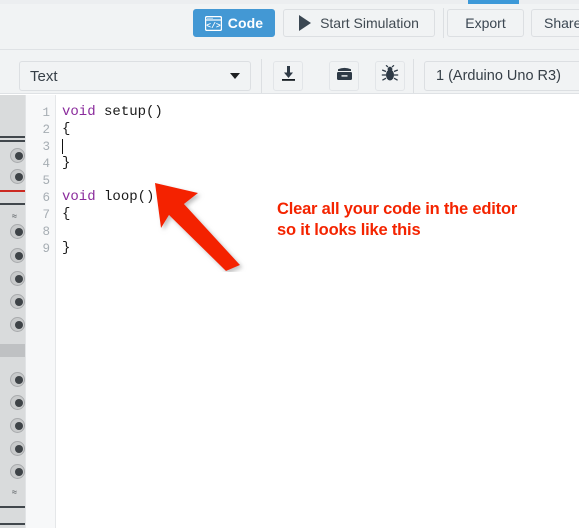 The width and height of the screenshot is (579, 528). I want to click on line-number: 6, so click(46, 198).